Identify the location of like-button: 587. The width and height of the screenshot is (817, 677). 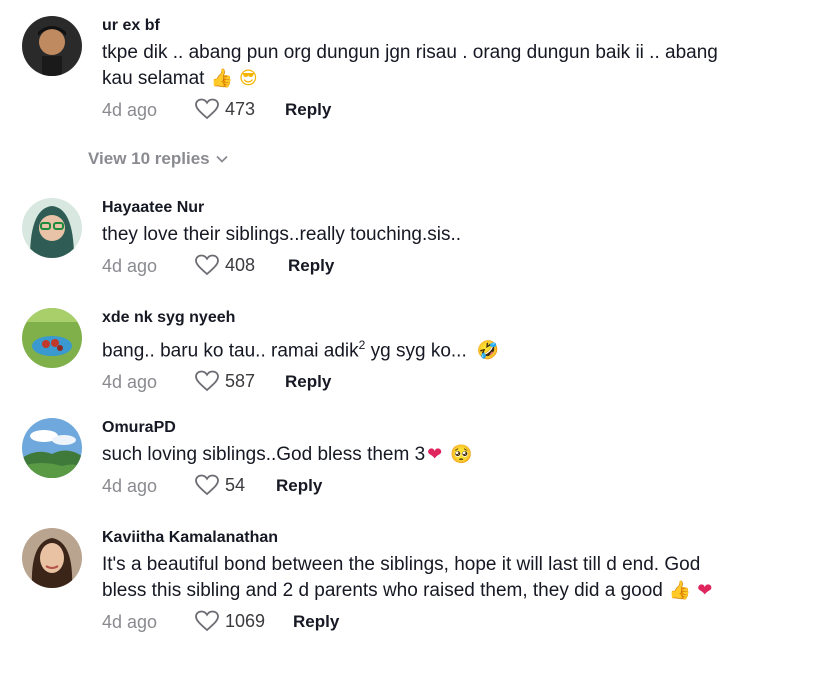
(225, 381).